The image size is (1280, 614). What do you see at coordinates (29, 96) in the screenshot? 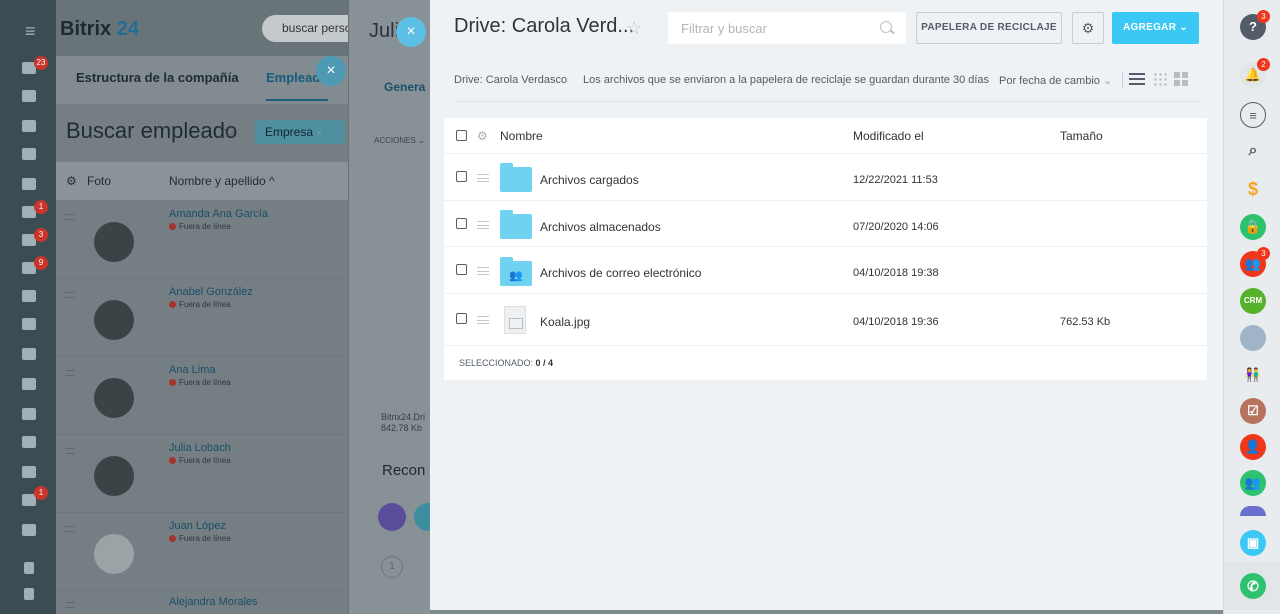
I see `target-icon` at bounding box center [29, 96].